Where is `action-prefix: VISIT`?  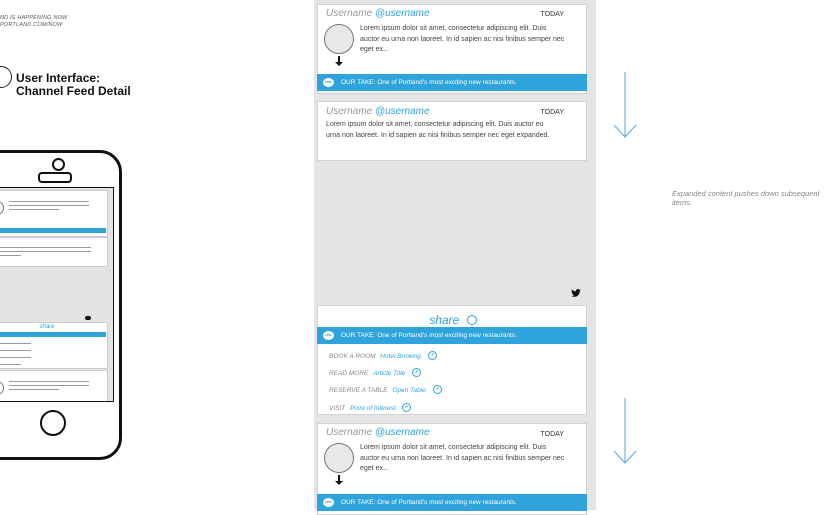 action-prefix: VISIT is located at coordinates (337, 408).